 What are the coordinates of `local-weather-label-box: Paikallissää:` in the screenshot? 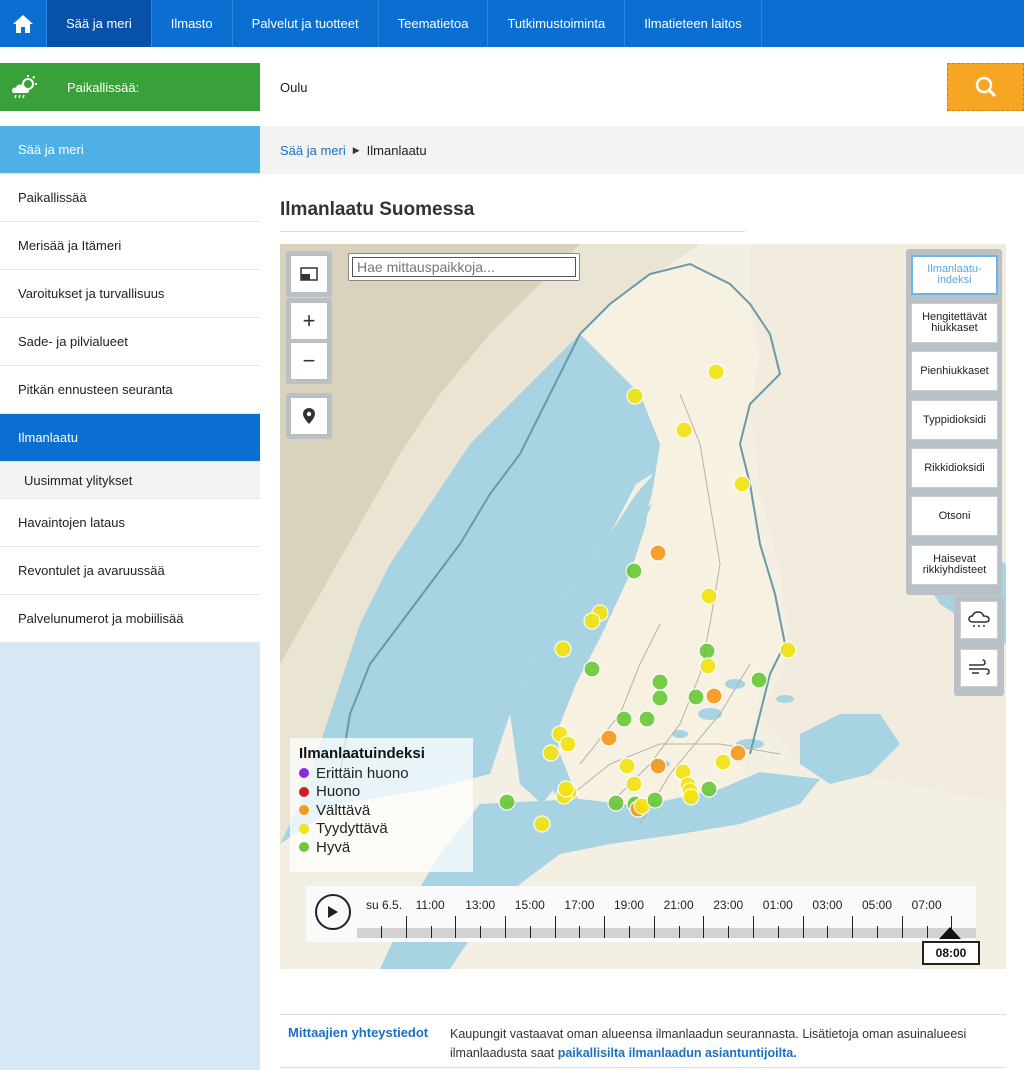 It's located at (130, 87).